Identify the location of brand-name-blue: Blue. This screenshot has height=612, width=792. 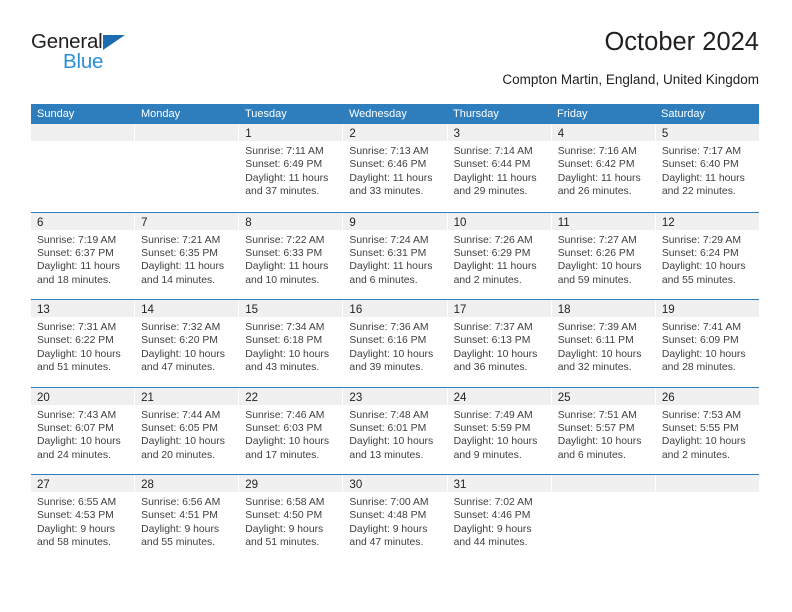
(83, 61).